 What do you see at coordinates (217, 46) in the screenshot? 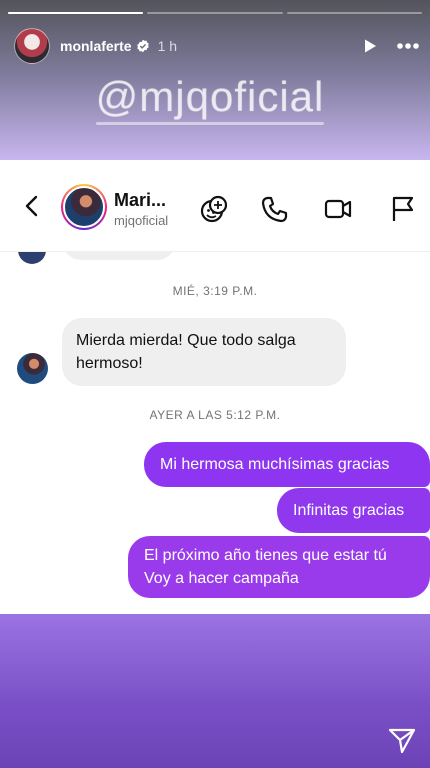
I see `story-header: monlaferte 1 h` at bounding box center [217, 46].